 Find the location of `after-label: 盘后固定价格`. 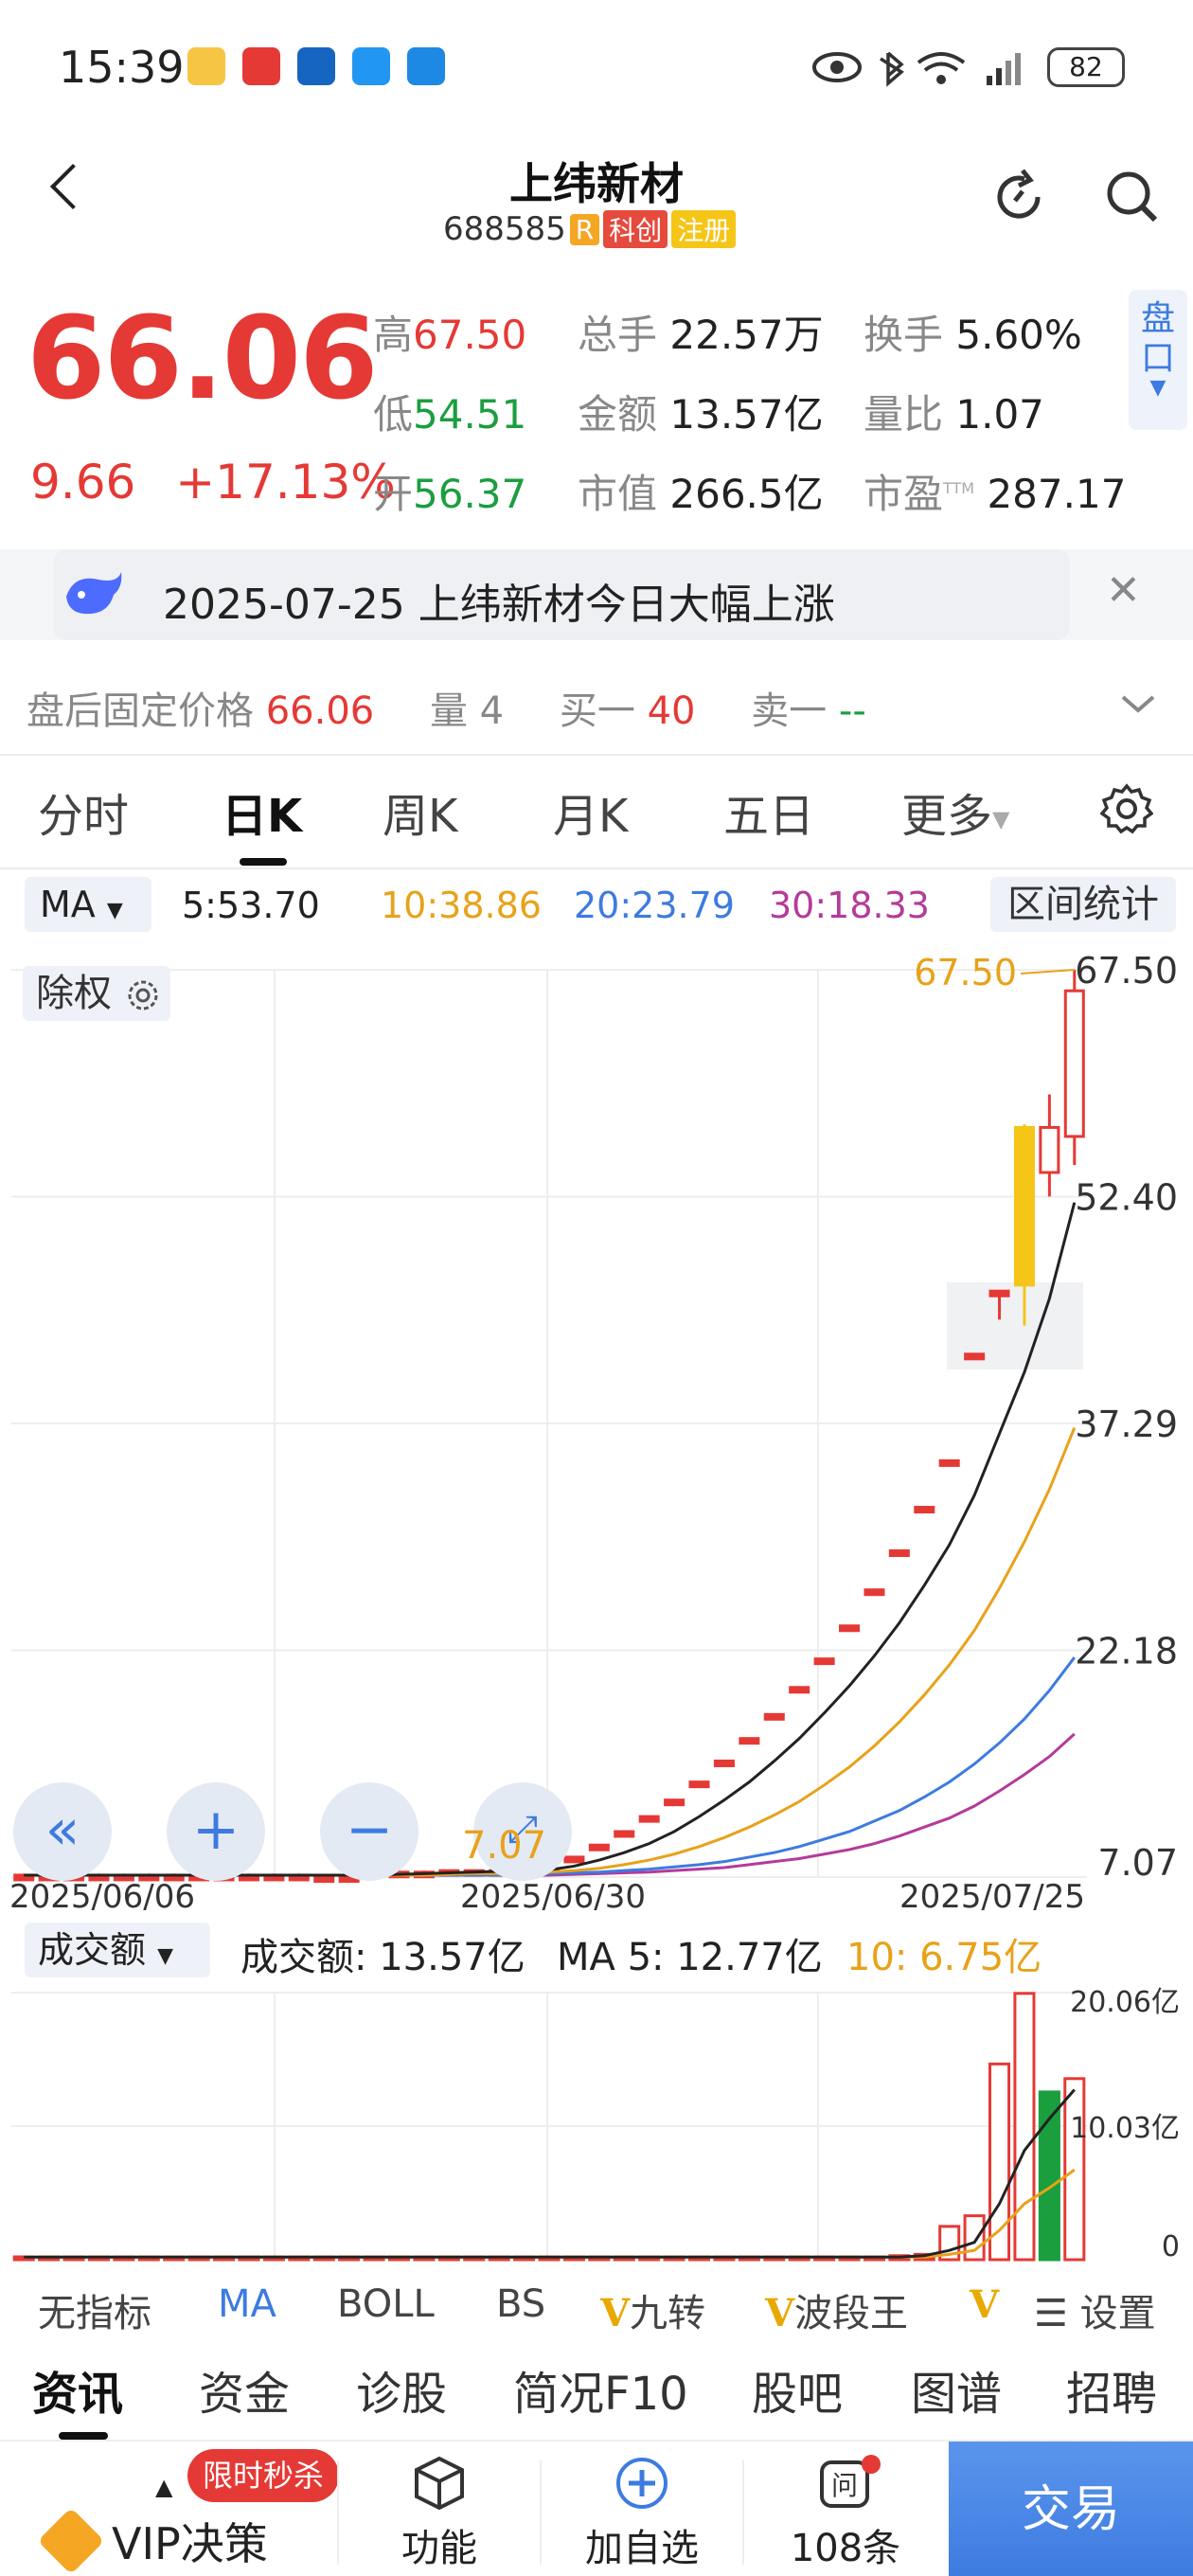

after-label: 盘后固定价格 is located at coordinates (140, 711).